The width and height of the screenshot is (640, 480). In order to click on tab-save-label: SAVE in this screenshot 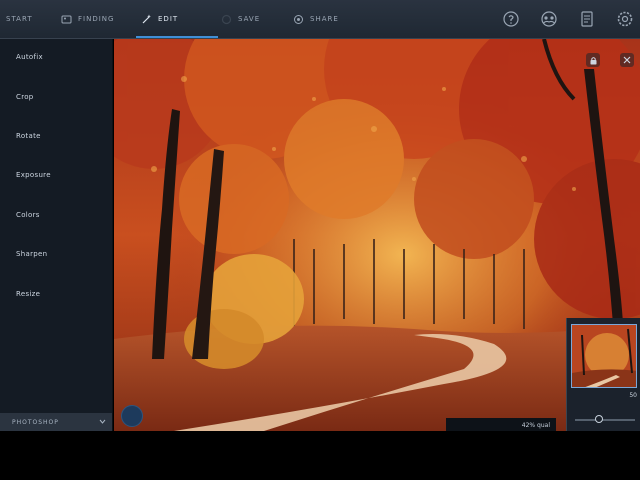, I will do `click(249, 19)`.